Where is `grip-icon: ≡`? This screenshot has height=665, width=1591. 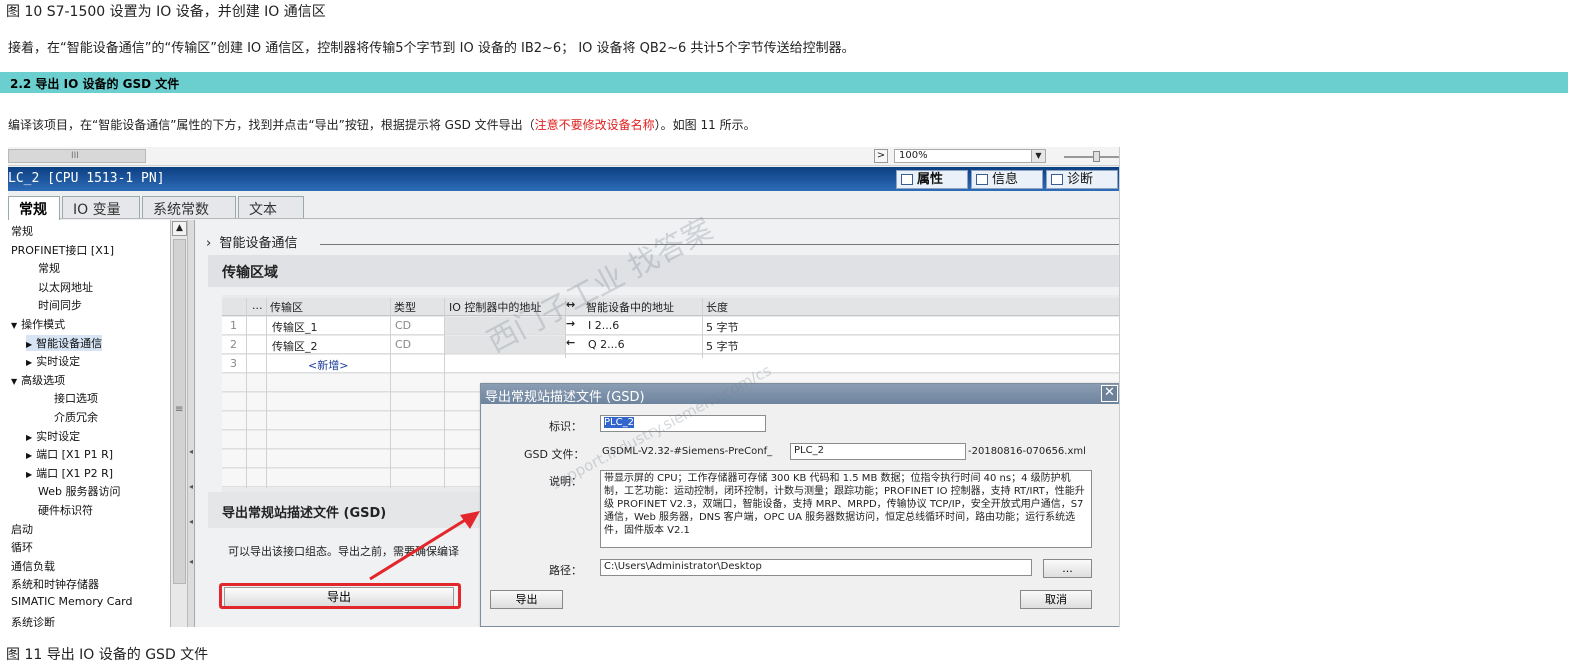
grip-icon: ≡ is located at coordinates (179, 409).